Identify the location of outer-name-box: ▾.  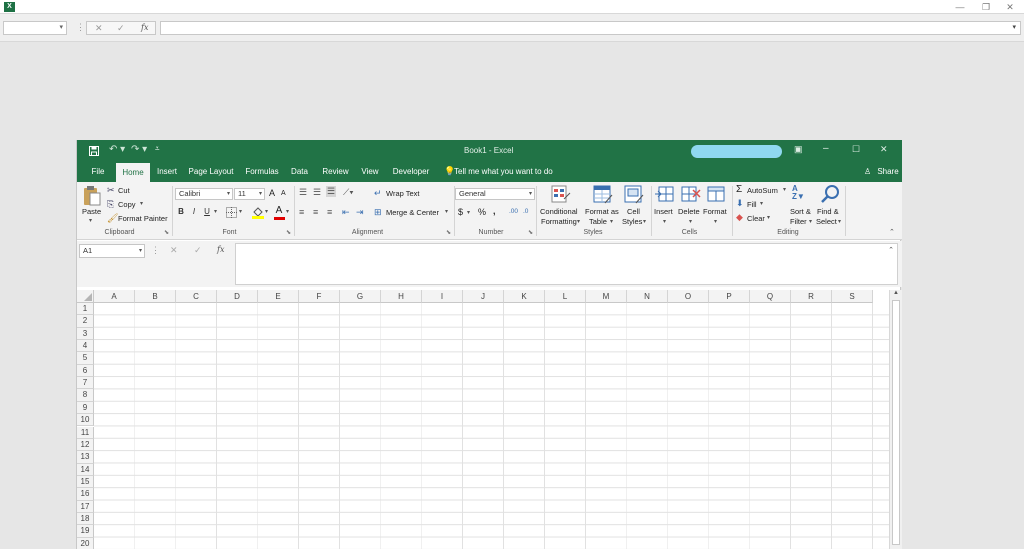
(35, 28).